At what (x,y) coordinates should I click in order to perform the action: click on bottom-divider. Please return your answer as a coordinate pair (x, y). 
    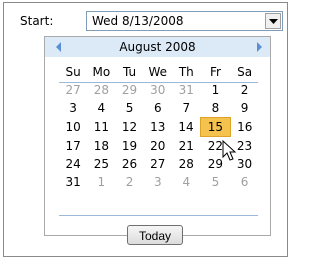
    Looking at the image, I should click on (158, 215).